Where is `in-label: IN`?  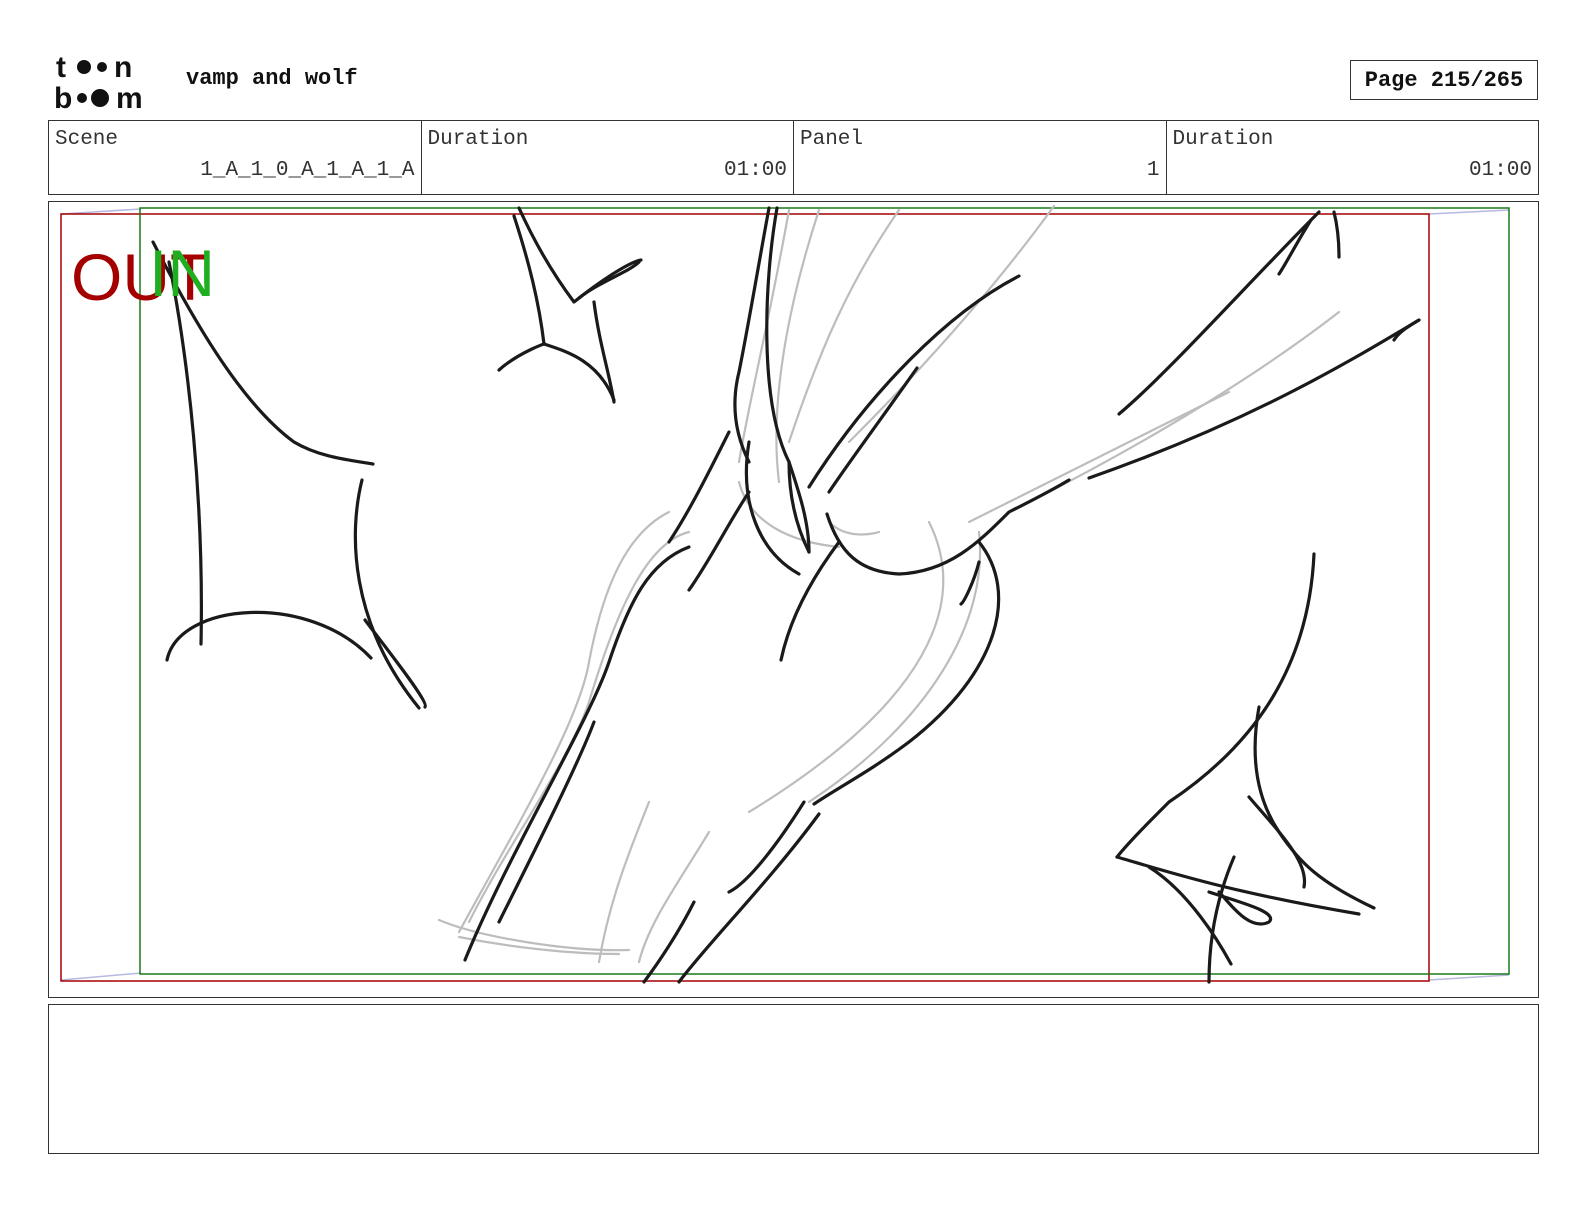 in-label: IN is located at coordinates (182, 273).